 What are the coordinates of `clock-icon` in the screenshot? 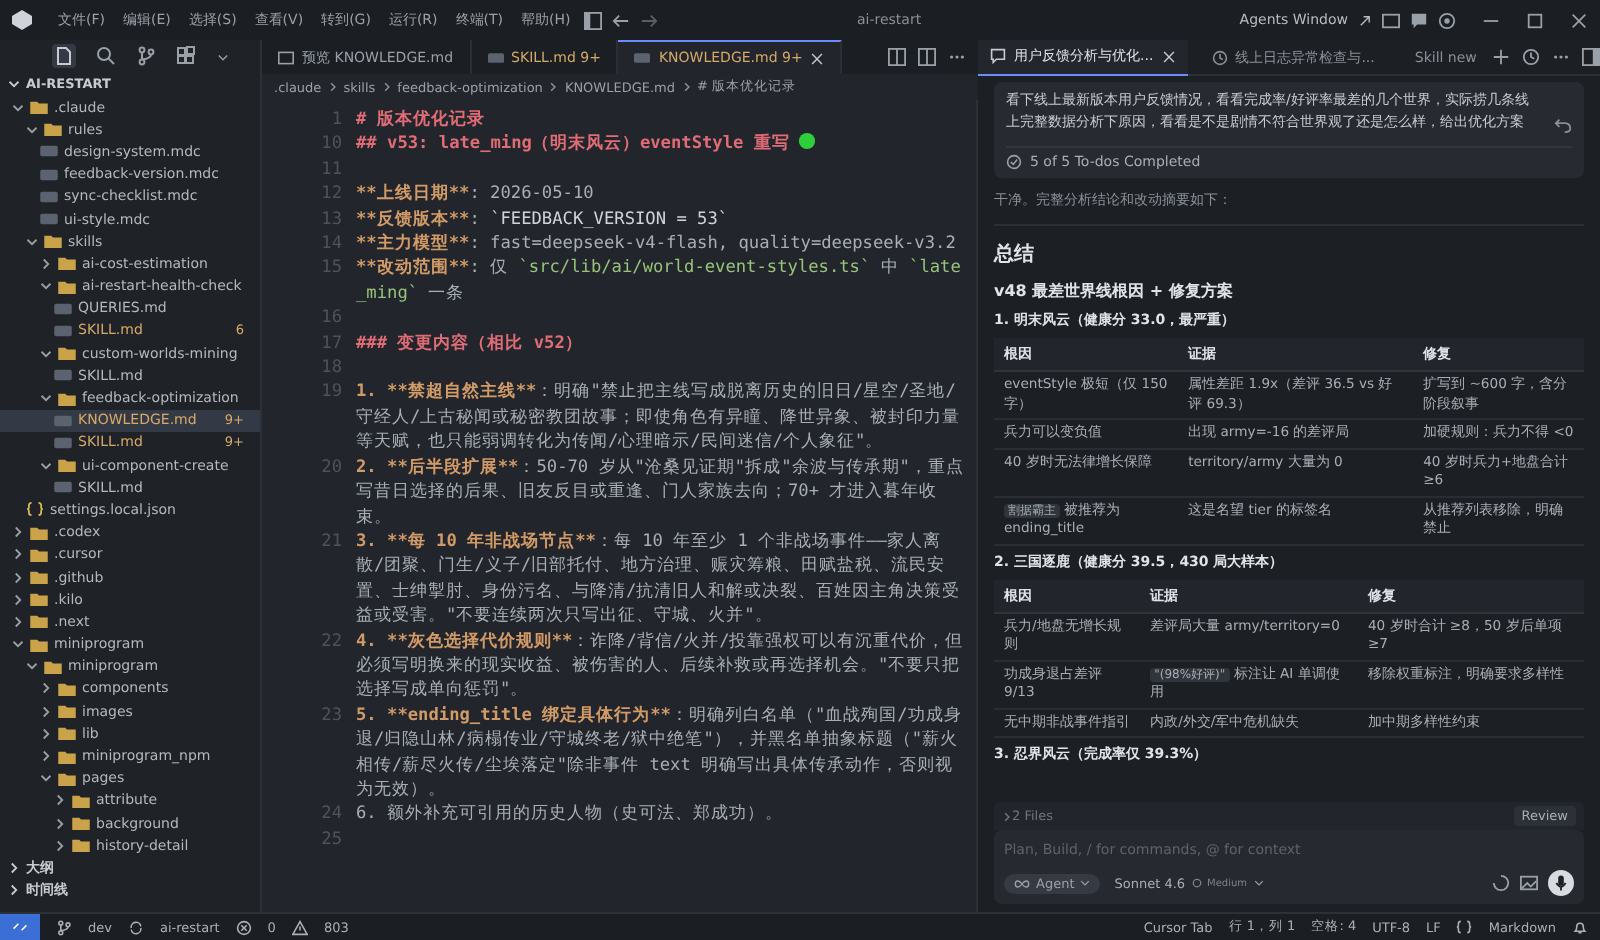 It's located at (1219, 57).